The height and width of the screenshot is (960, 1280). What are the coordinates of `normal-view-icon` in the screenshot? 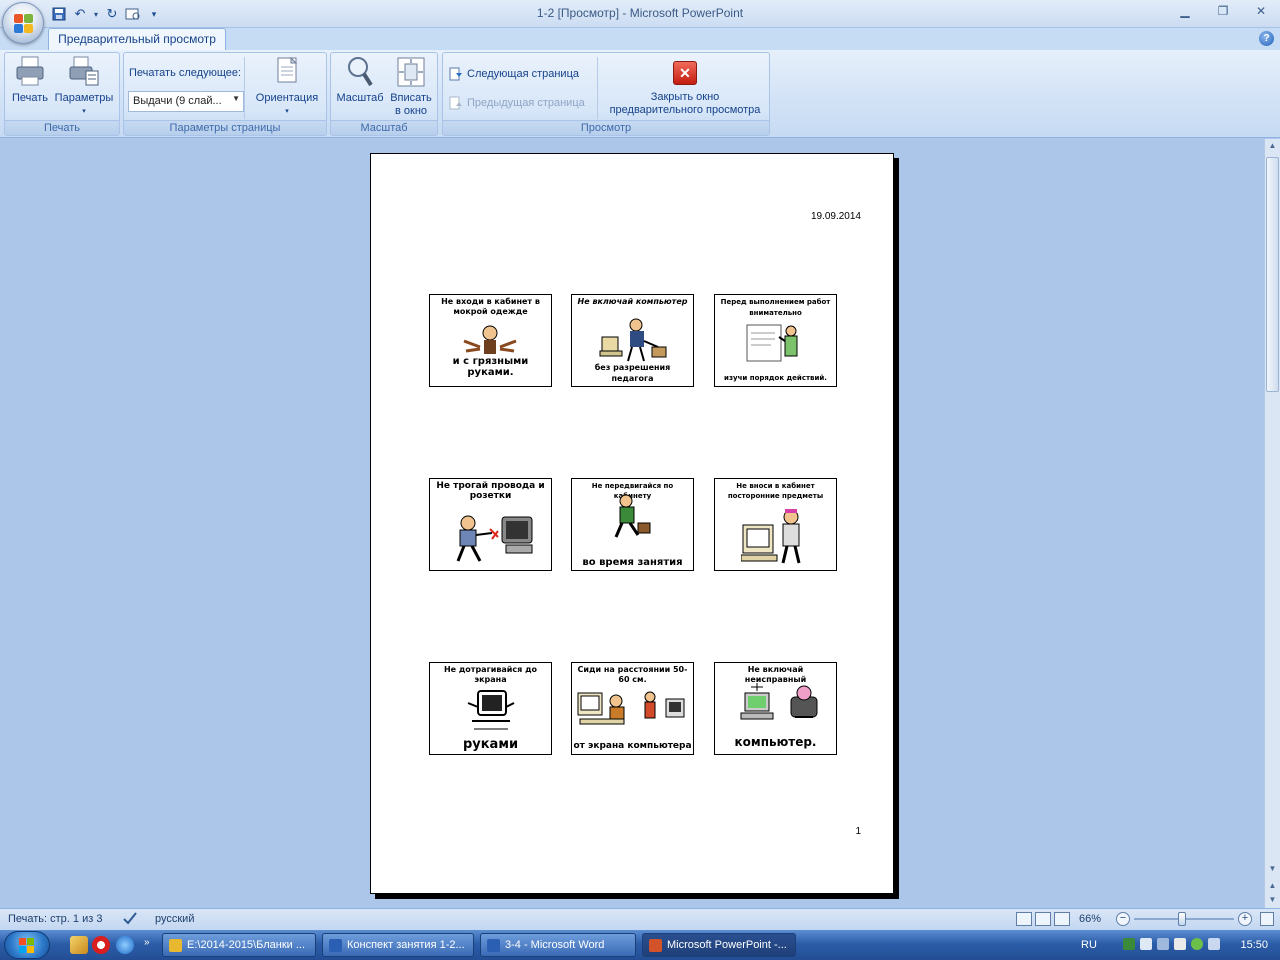 It's located at (1024, 919).